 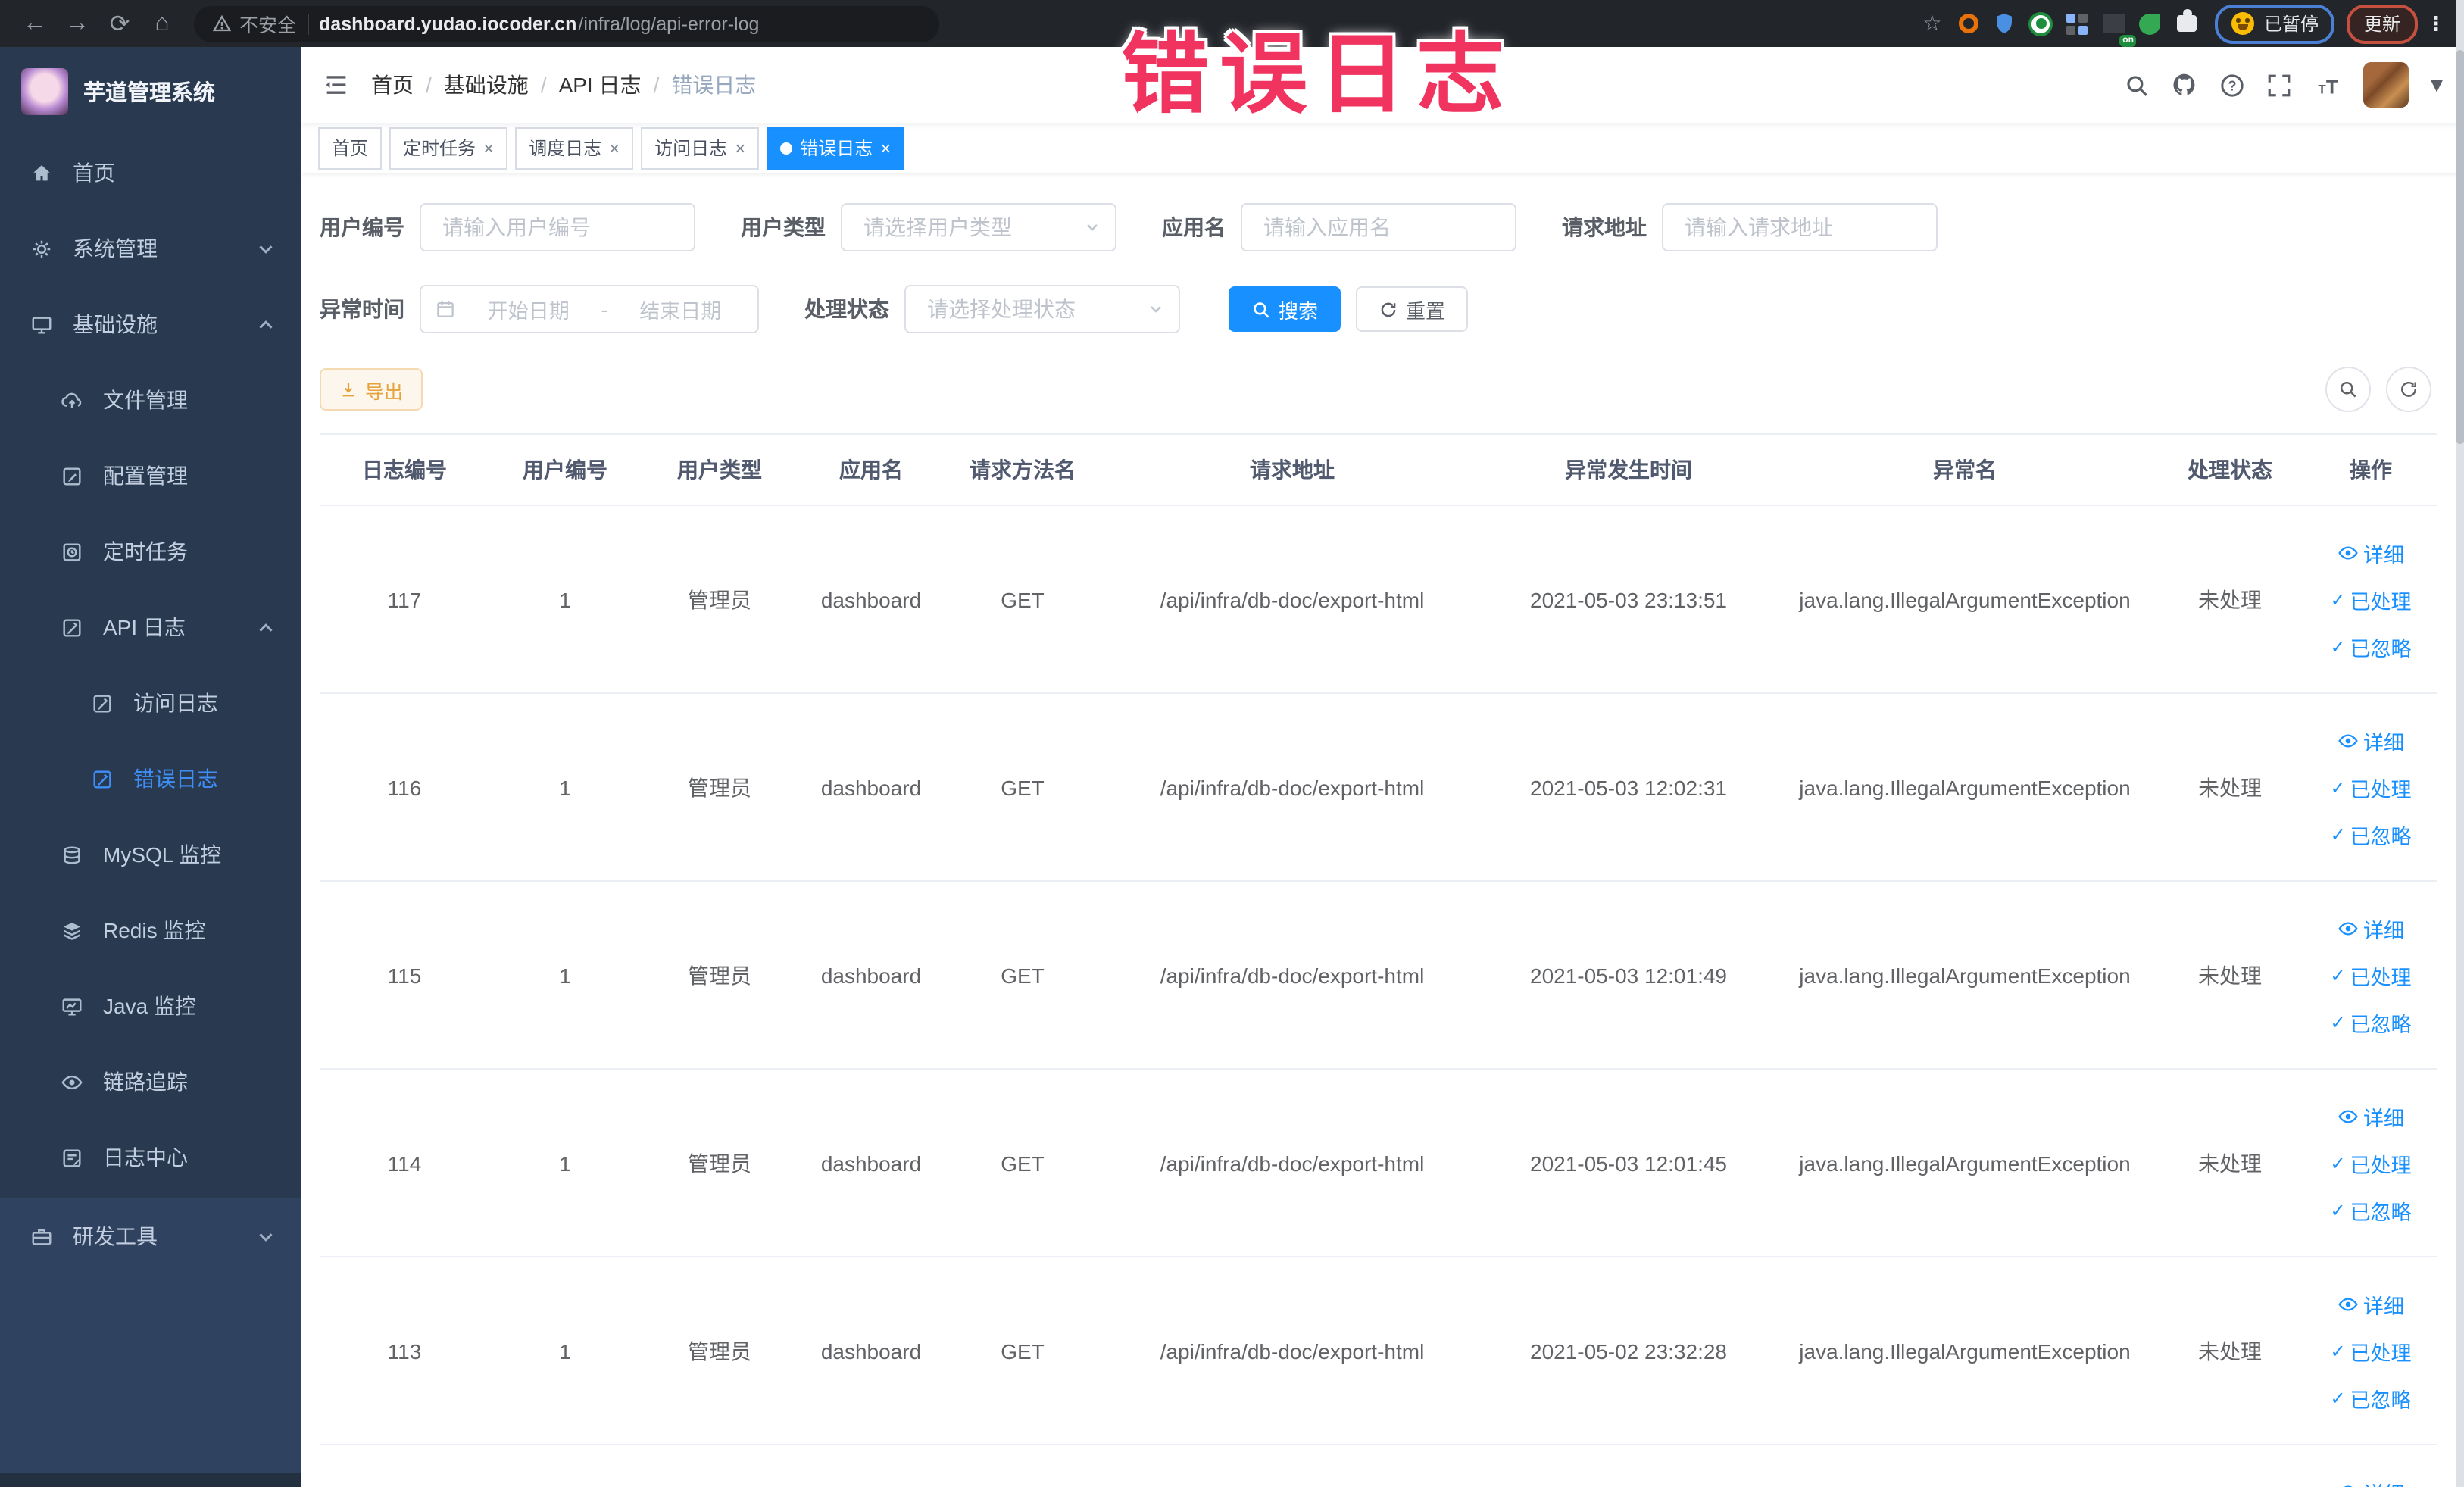 What do you see at coordinates (150, 324) in the screenshot?
I see `sidebar-item-2: 基础设施` at bounding box center [150, 324].